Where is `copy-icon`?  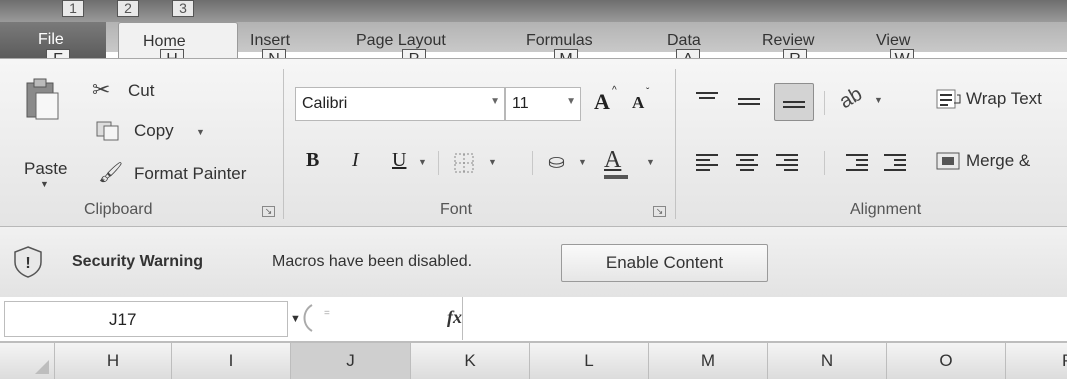
copy-icon is located at coordinates (107, 131).